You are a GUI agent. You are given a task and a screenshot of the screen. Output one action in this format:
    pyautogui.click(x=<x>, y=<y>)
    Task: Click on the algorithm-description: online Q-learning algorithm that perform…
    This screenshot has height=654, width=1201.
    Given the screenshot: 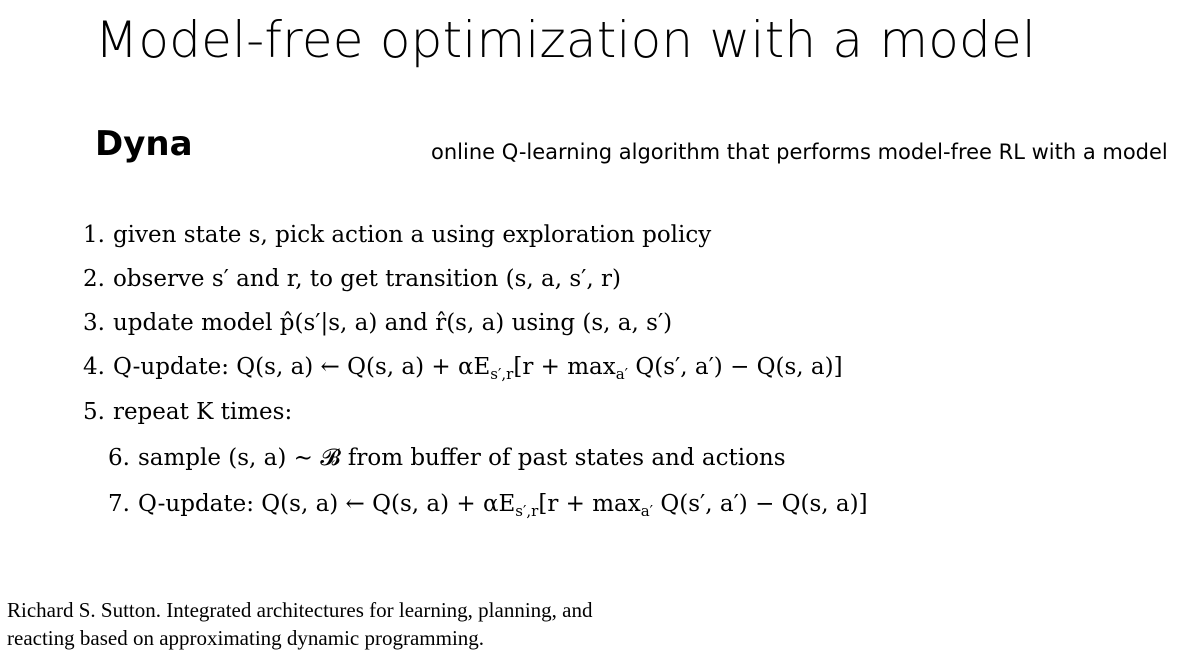 What is the action you would take?
    pyautogui.click(x=799, y=152)
    